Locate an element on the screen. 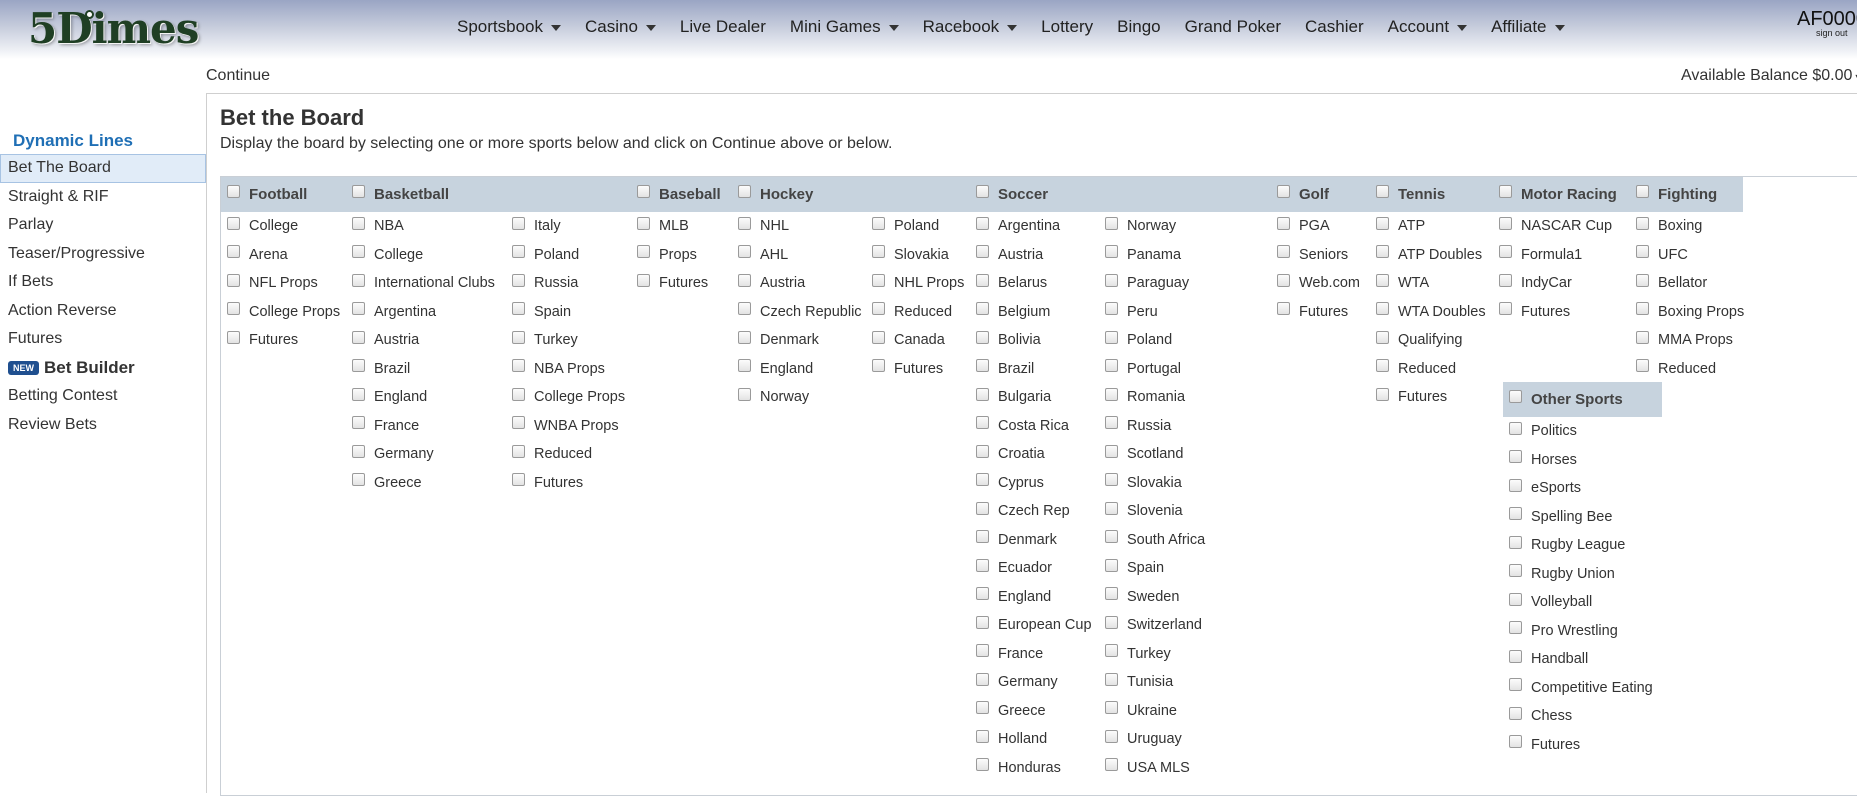 The height and width of the screenshot is (796, 1857). checkbox-soccer is located at coordinates (982, 191).